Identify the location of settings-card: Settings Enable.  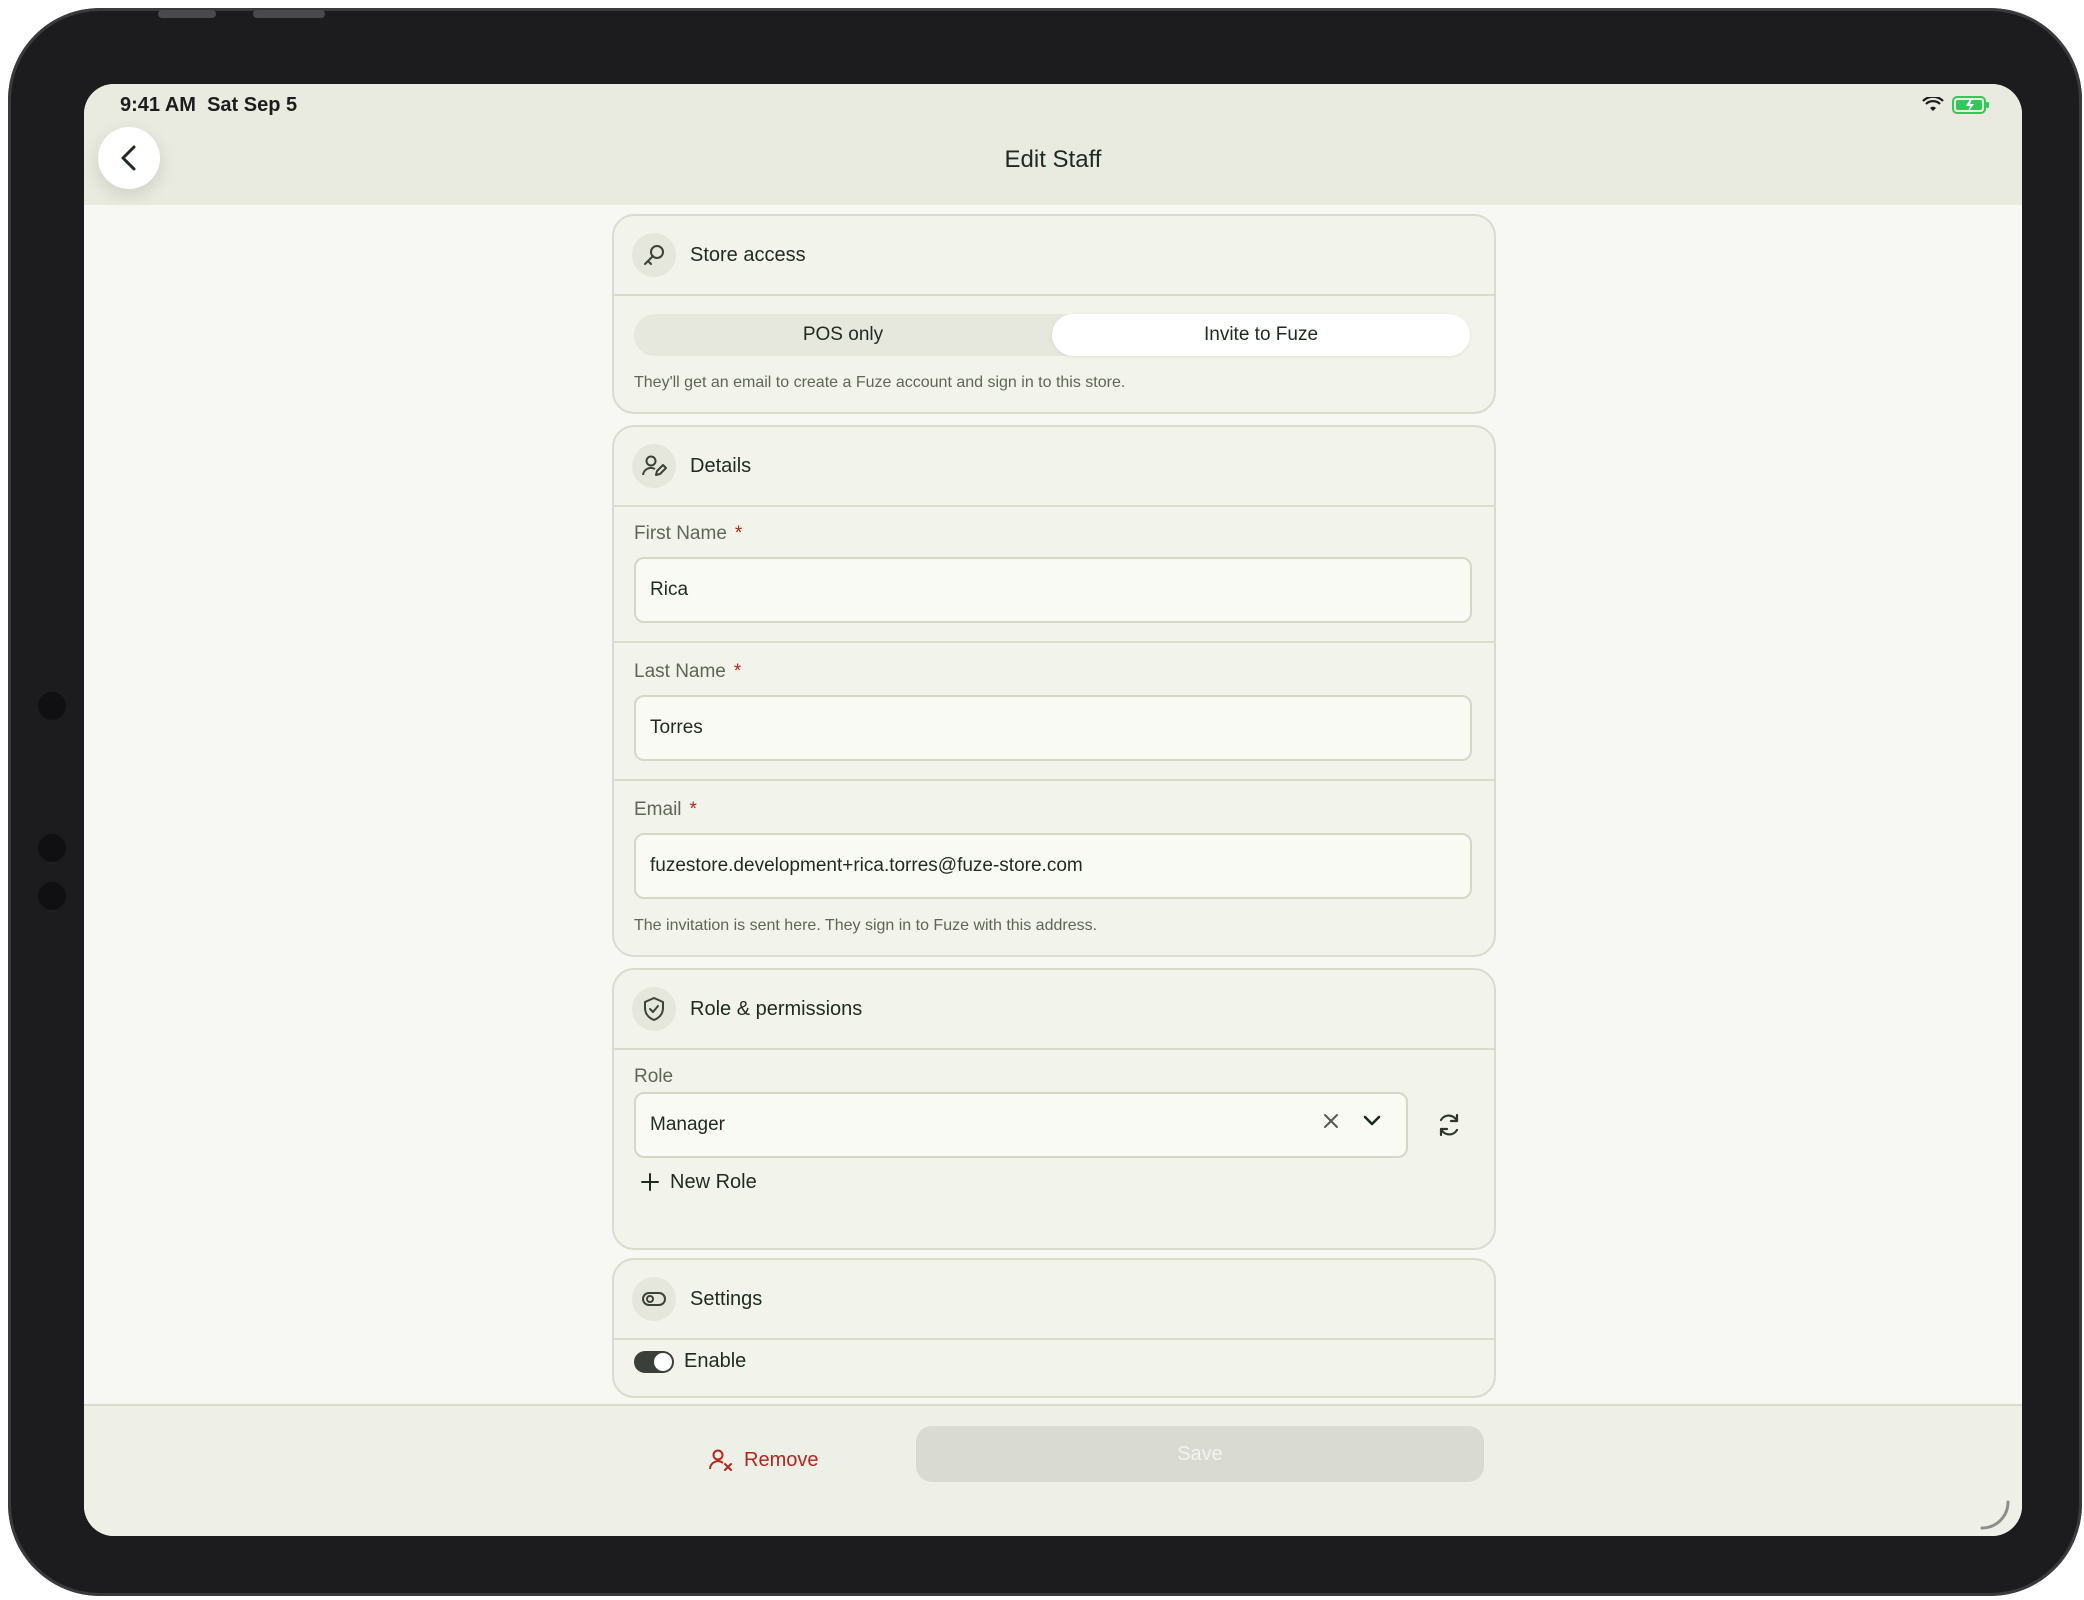
(1054, 1328).